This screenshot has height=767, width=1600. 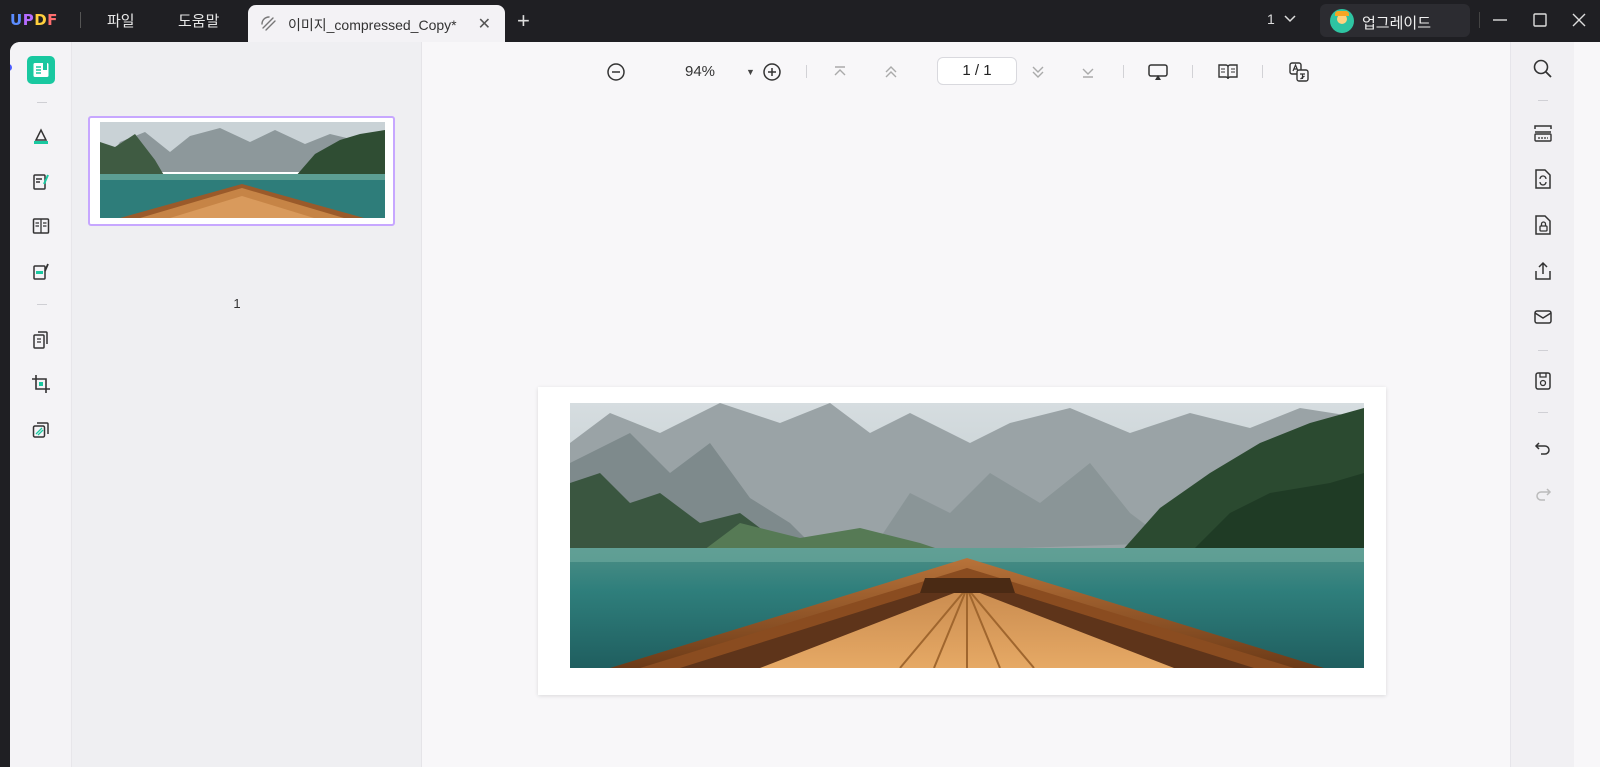 What do you see at coordinates (1397, 23) in the screenshot?
I see `upgrade-label: 업그레이드` at bounding box center [1397, 23].